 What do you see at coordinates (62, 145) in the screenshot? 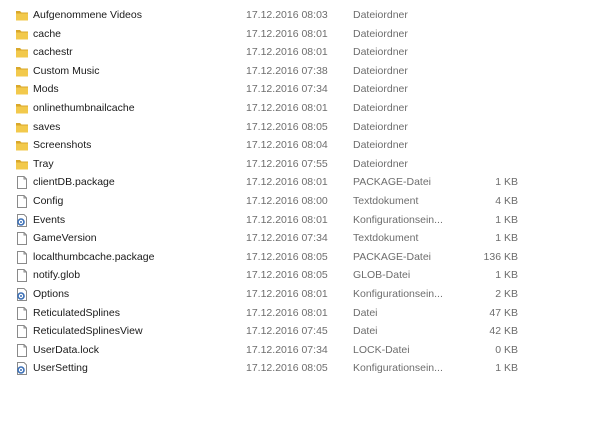
I see `file-name: Screenshots` at bounding box center [62, 145].